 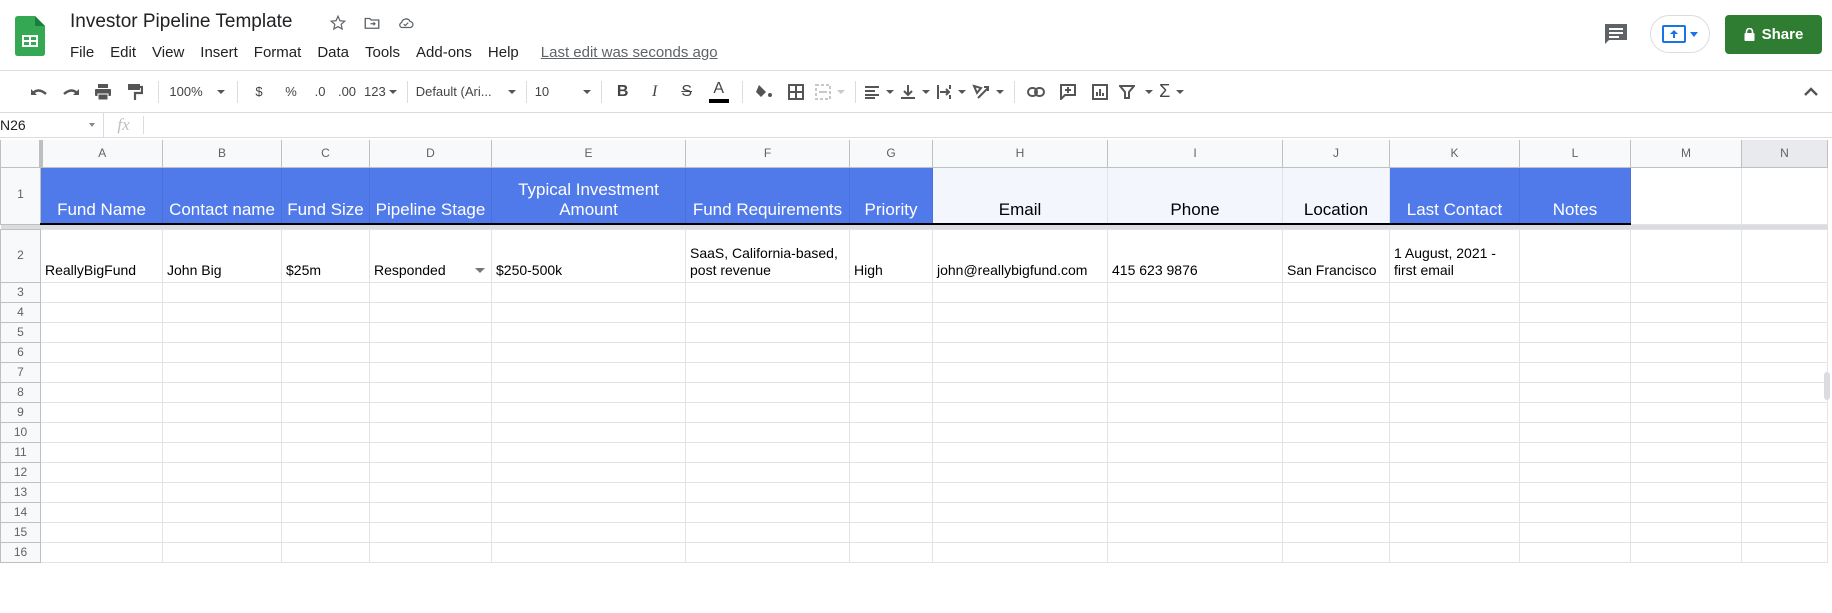 I want to click on cell-k3, so click(x=1454, y=292).